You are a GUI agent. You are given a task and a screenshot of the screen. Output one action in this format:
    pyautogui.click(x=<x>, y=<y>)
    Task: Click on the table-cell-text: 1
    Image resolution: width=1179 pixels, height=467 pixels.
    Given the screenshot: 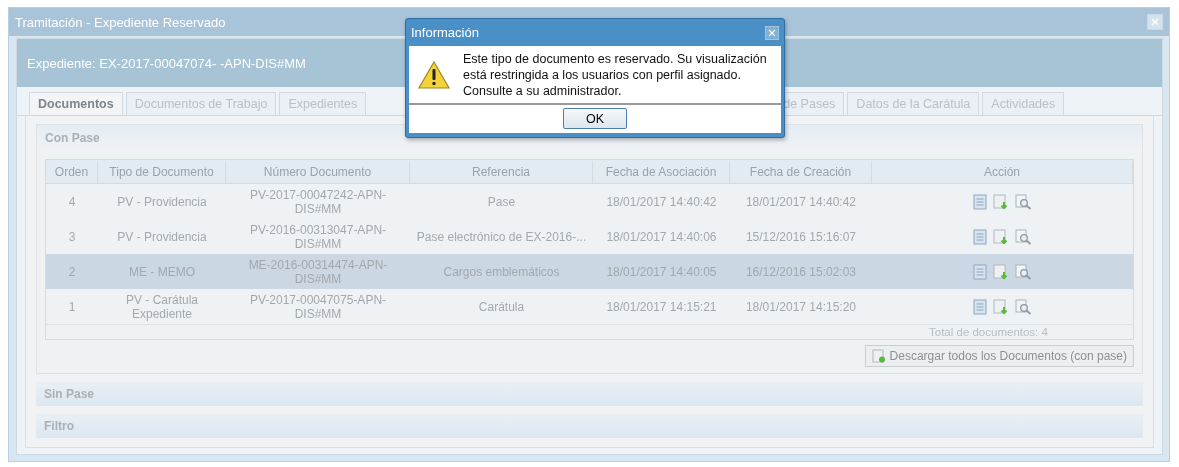 What is the action you would take?
    pyautogui.click(x=72, y=306)
    